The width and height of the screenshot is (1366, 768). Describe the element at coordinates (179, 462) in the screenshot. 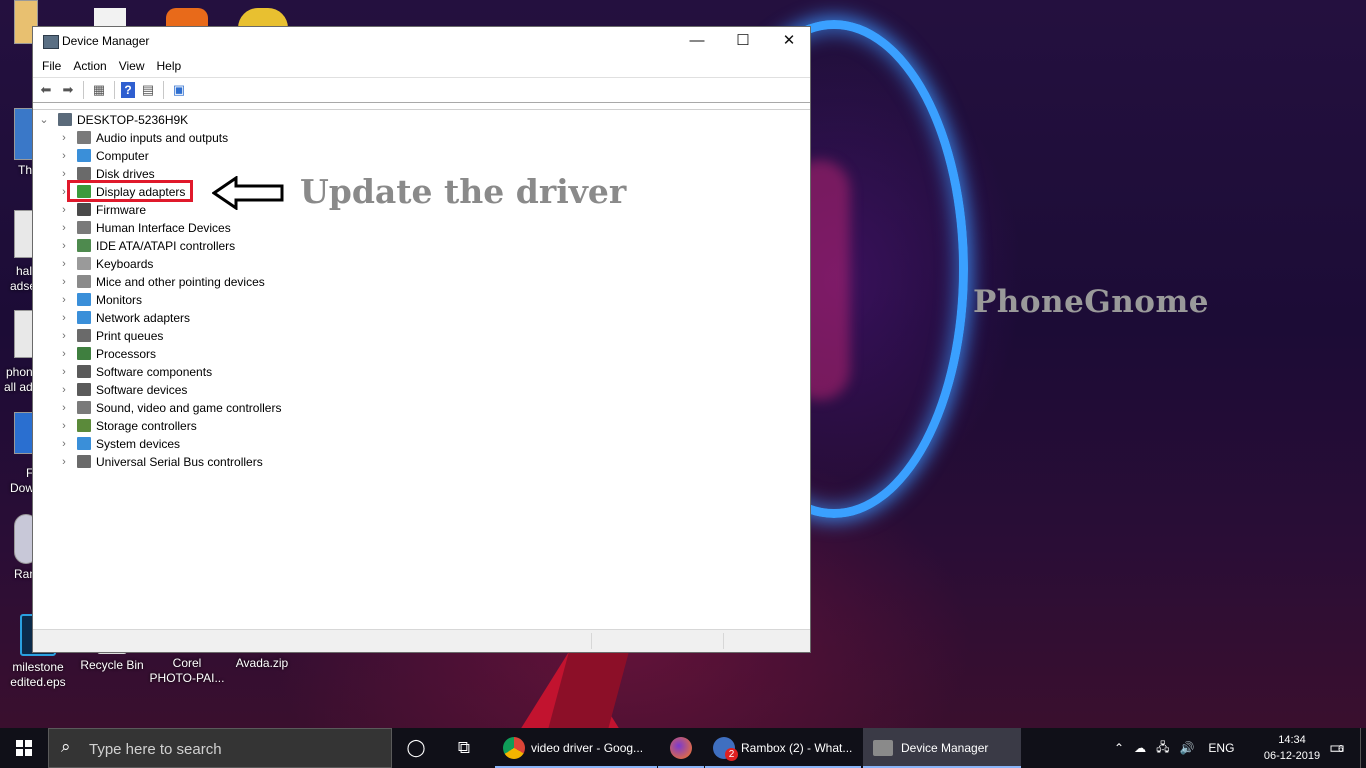

I see `tree-item-label: Universal Serial Bus controllers` at that location.